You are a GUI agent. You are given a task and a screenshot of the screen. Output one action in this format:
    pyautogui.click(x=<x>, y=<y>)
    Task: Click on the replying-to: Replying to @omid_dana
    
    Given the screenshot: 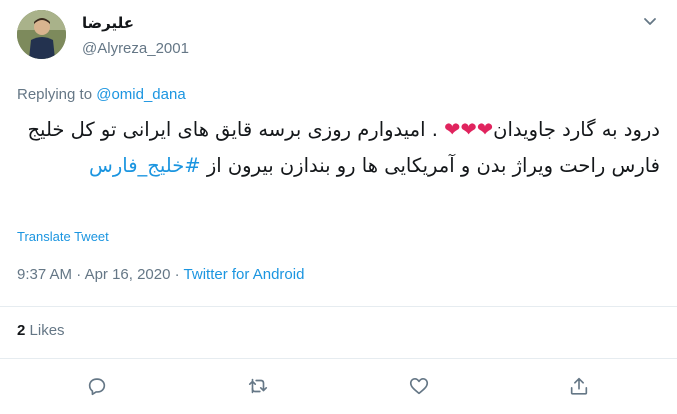 What is the action you would take?
    pyautogui.click(x=101, y=94)
    